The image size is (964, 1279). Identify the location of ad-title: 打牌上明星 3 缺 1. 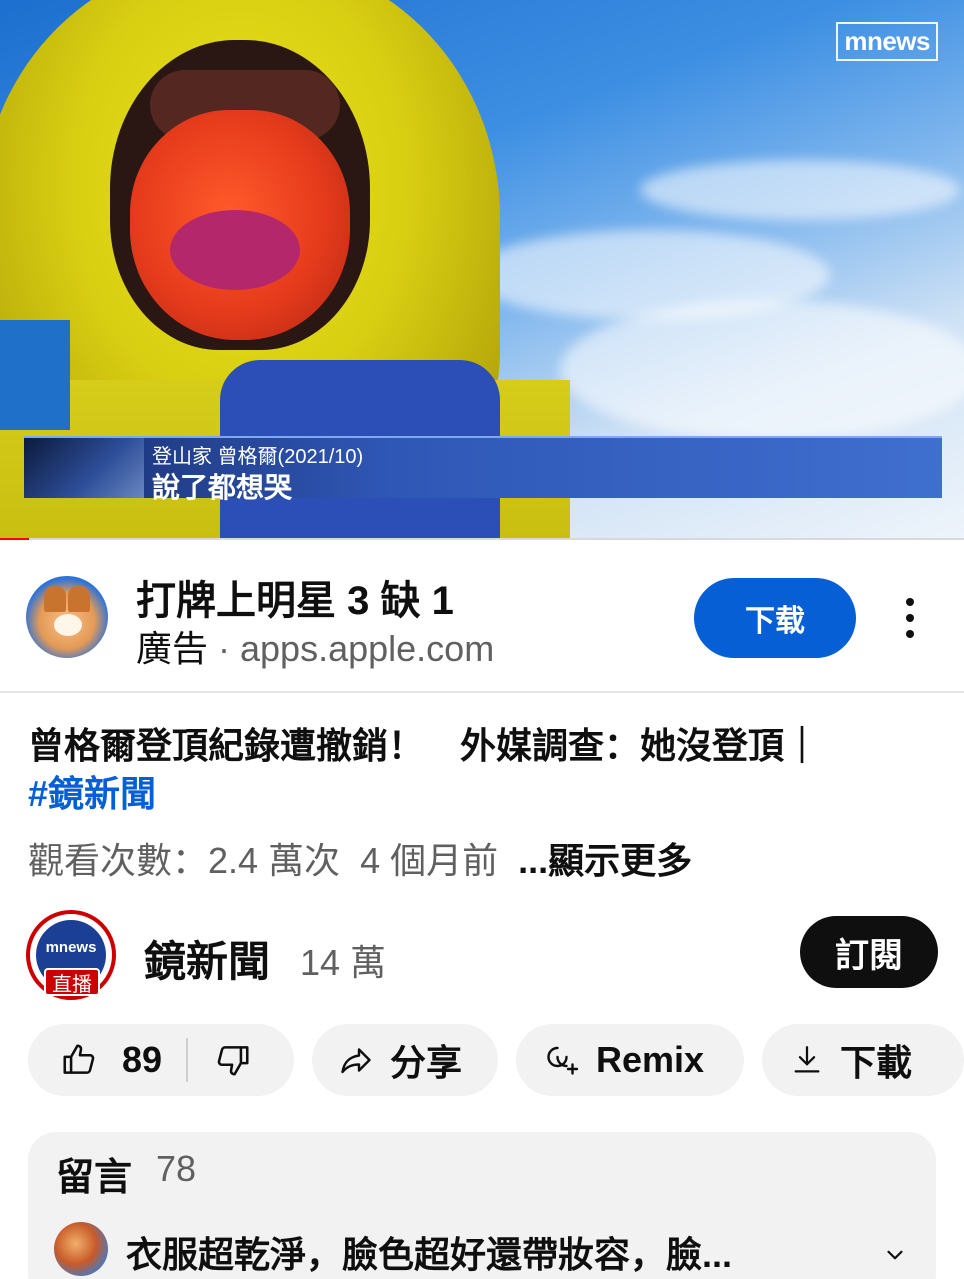
(295, 601).